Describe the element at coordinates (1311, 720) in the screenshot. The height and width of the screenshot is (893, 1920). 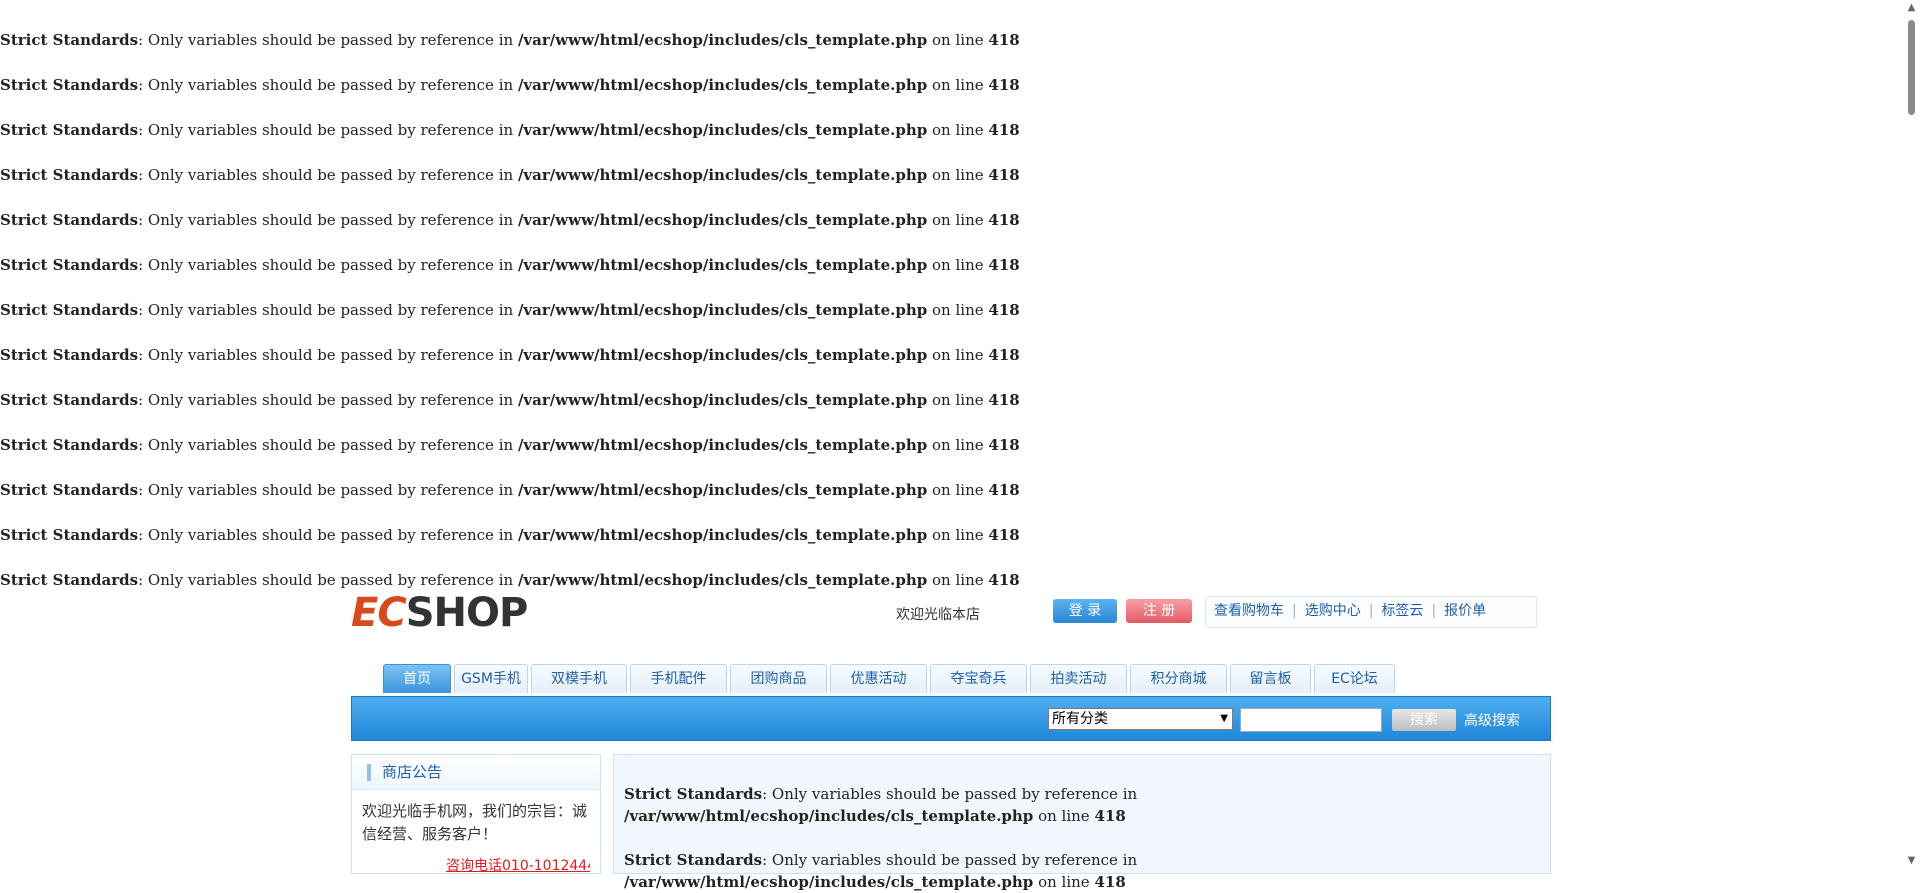
I see `search-input` at that location.